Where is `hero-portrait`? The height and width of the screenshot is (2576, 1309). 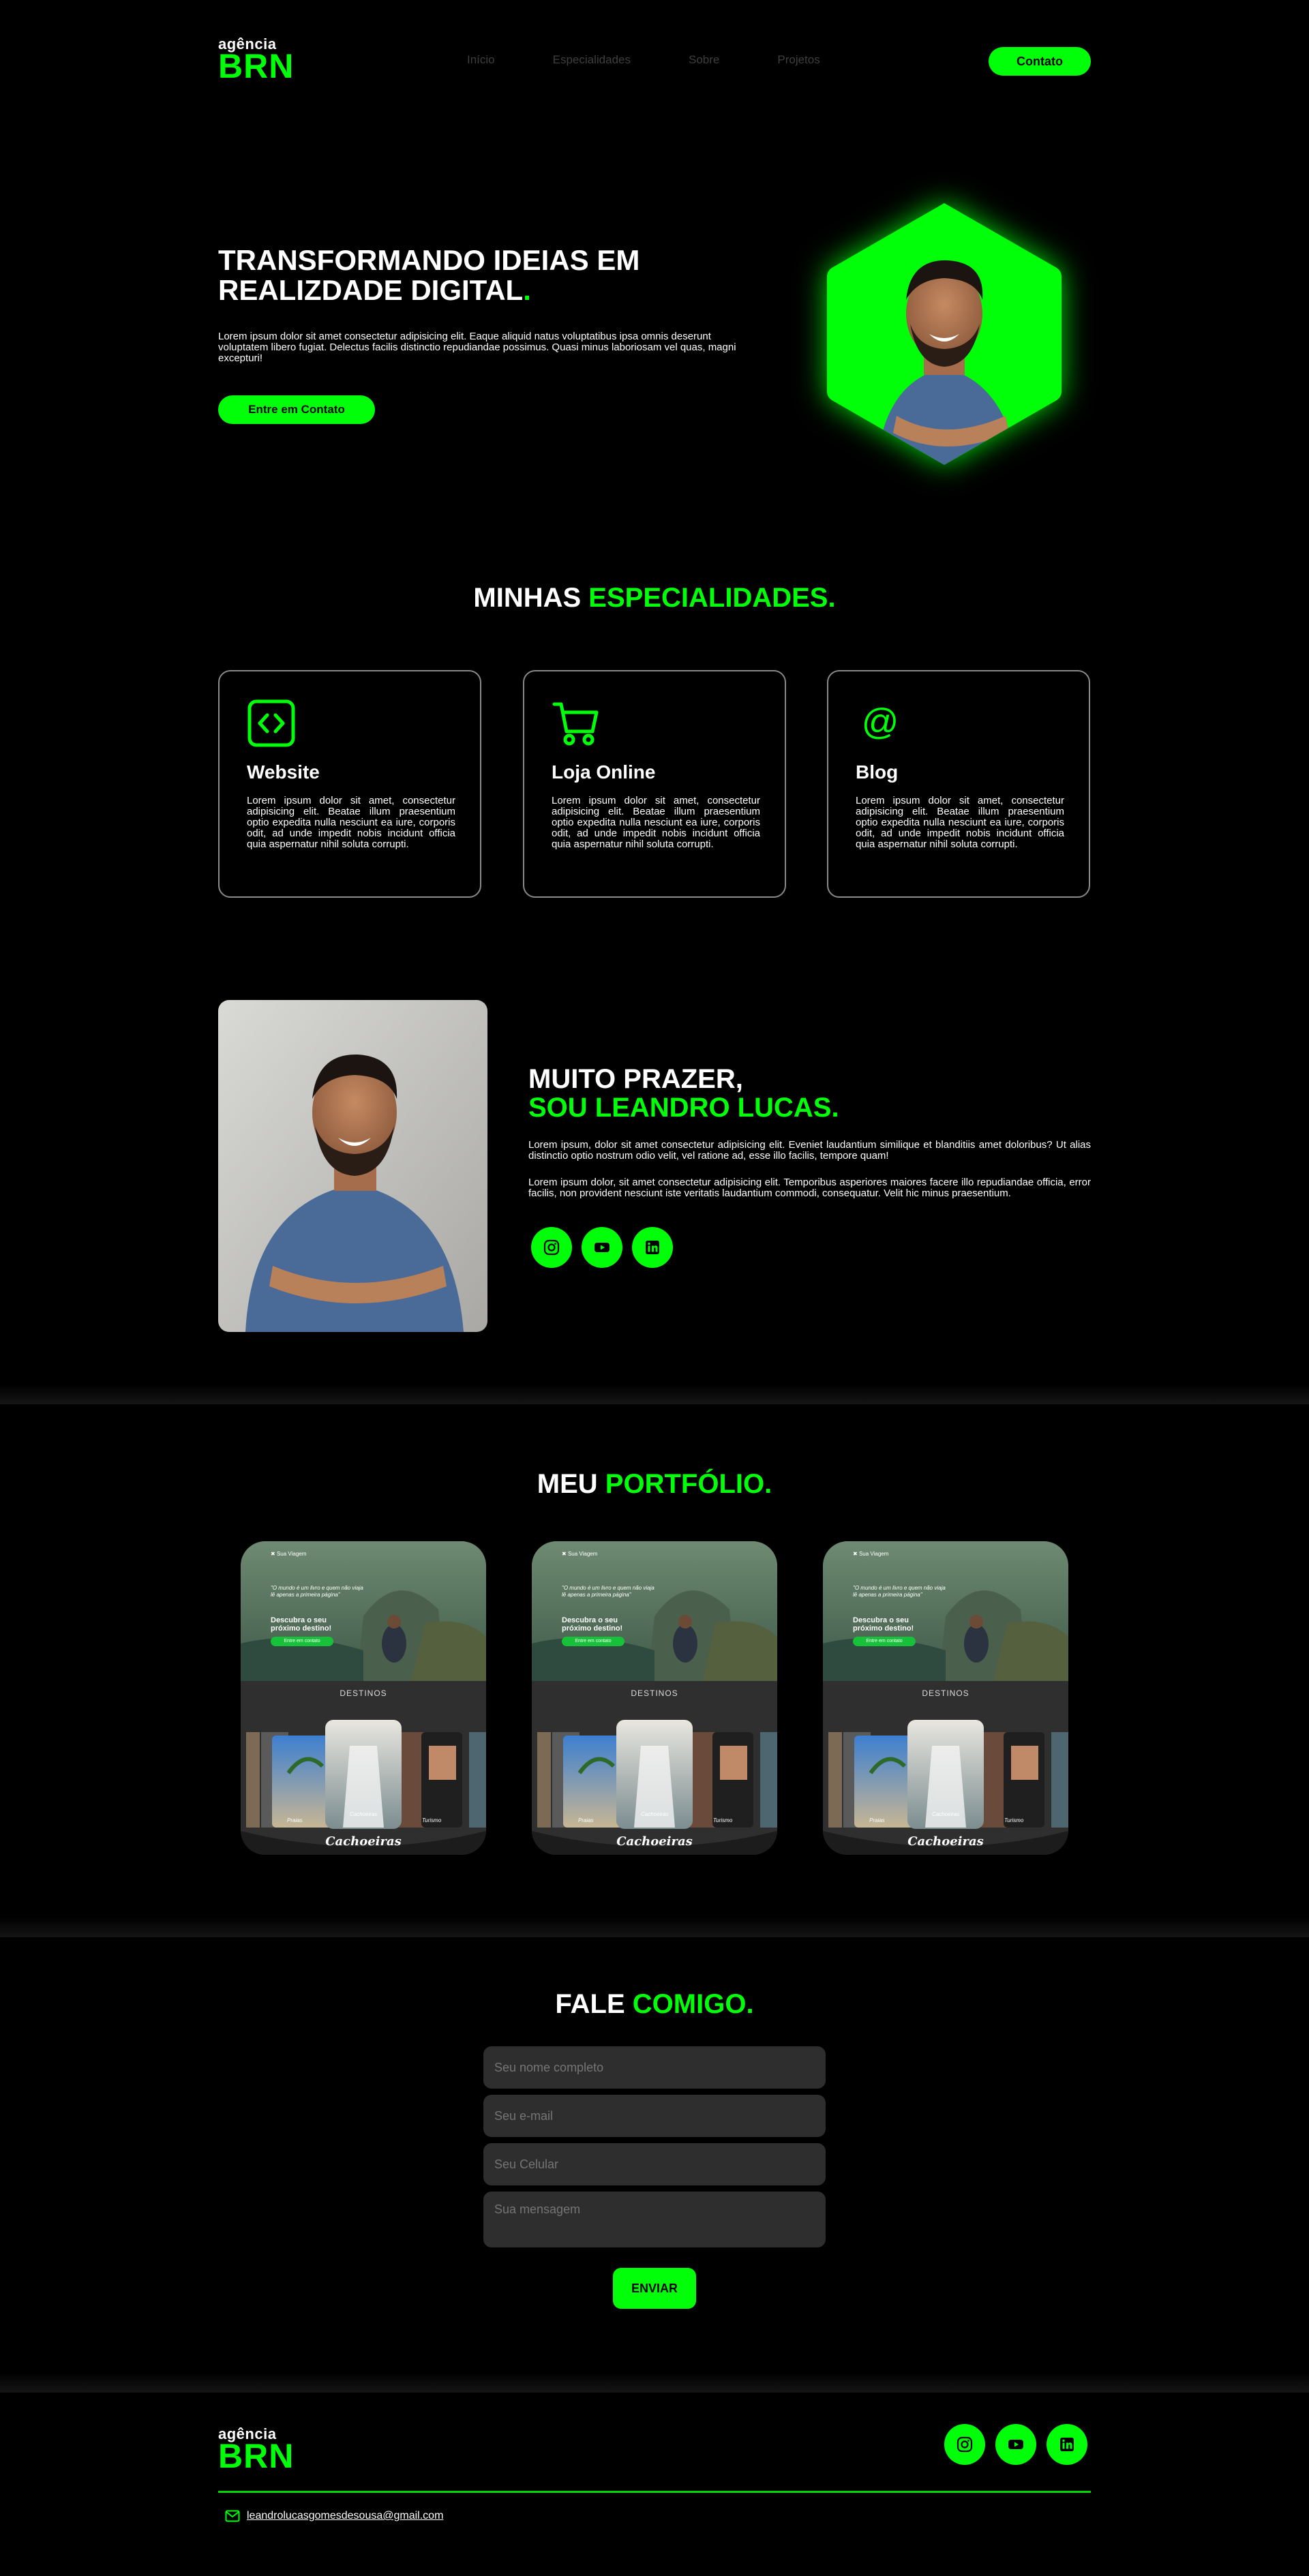
hero-portrait is located at coordinates (944, 334).